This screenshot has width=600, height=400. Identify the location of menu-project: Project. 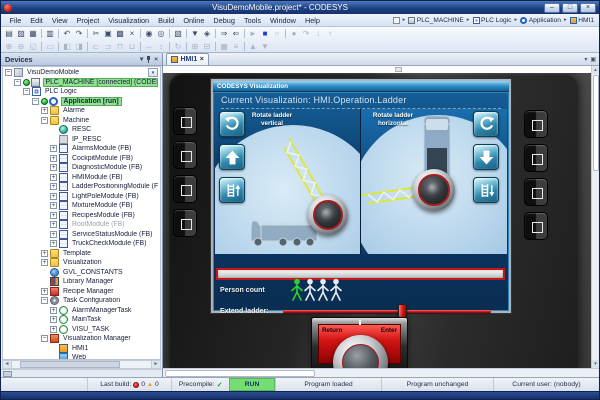
(88, 20).